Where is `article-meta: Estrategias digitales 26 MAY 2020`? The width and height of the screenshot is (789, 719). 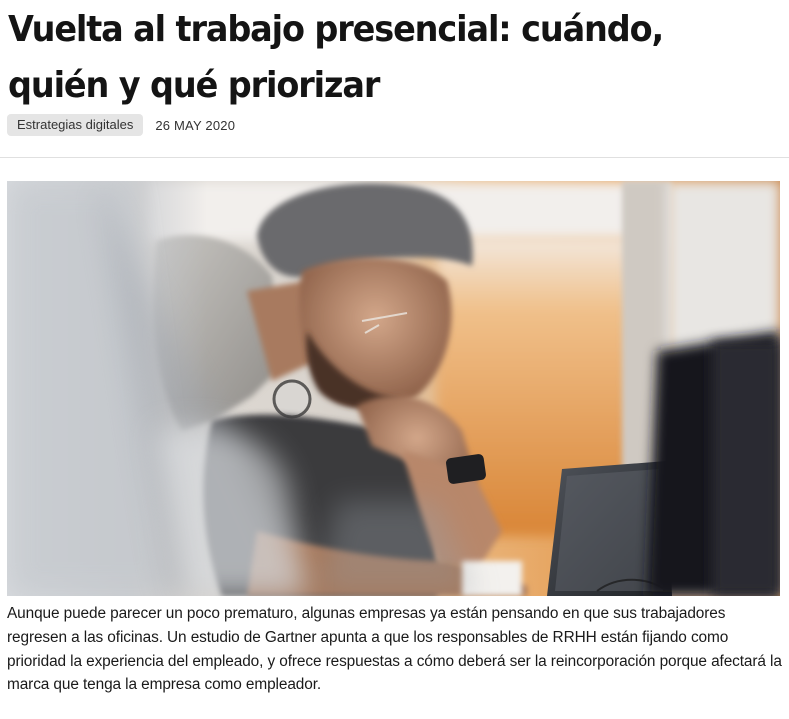 article-meta: Estrategias digitales 26 MAY 2020 is located at coordinates (121, 125).